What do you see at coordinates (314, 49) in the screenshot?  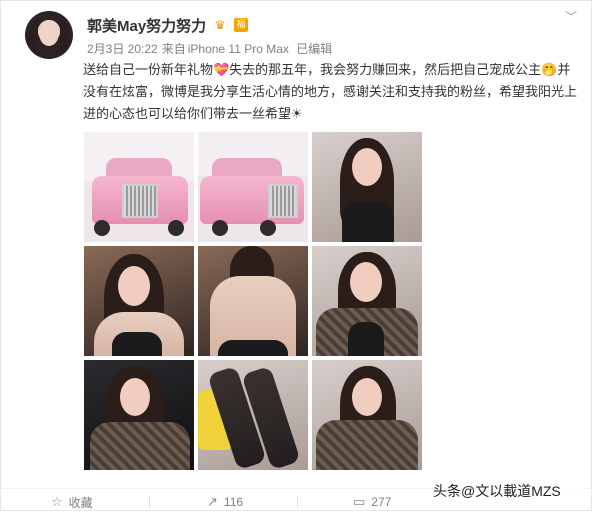 I see `edited-label: 已编辑` at bounding box center [314, 49].